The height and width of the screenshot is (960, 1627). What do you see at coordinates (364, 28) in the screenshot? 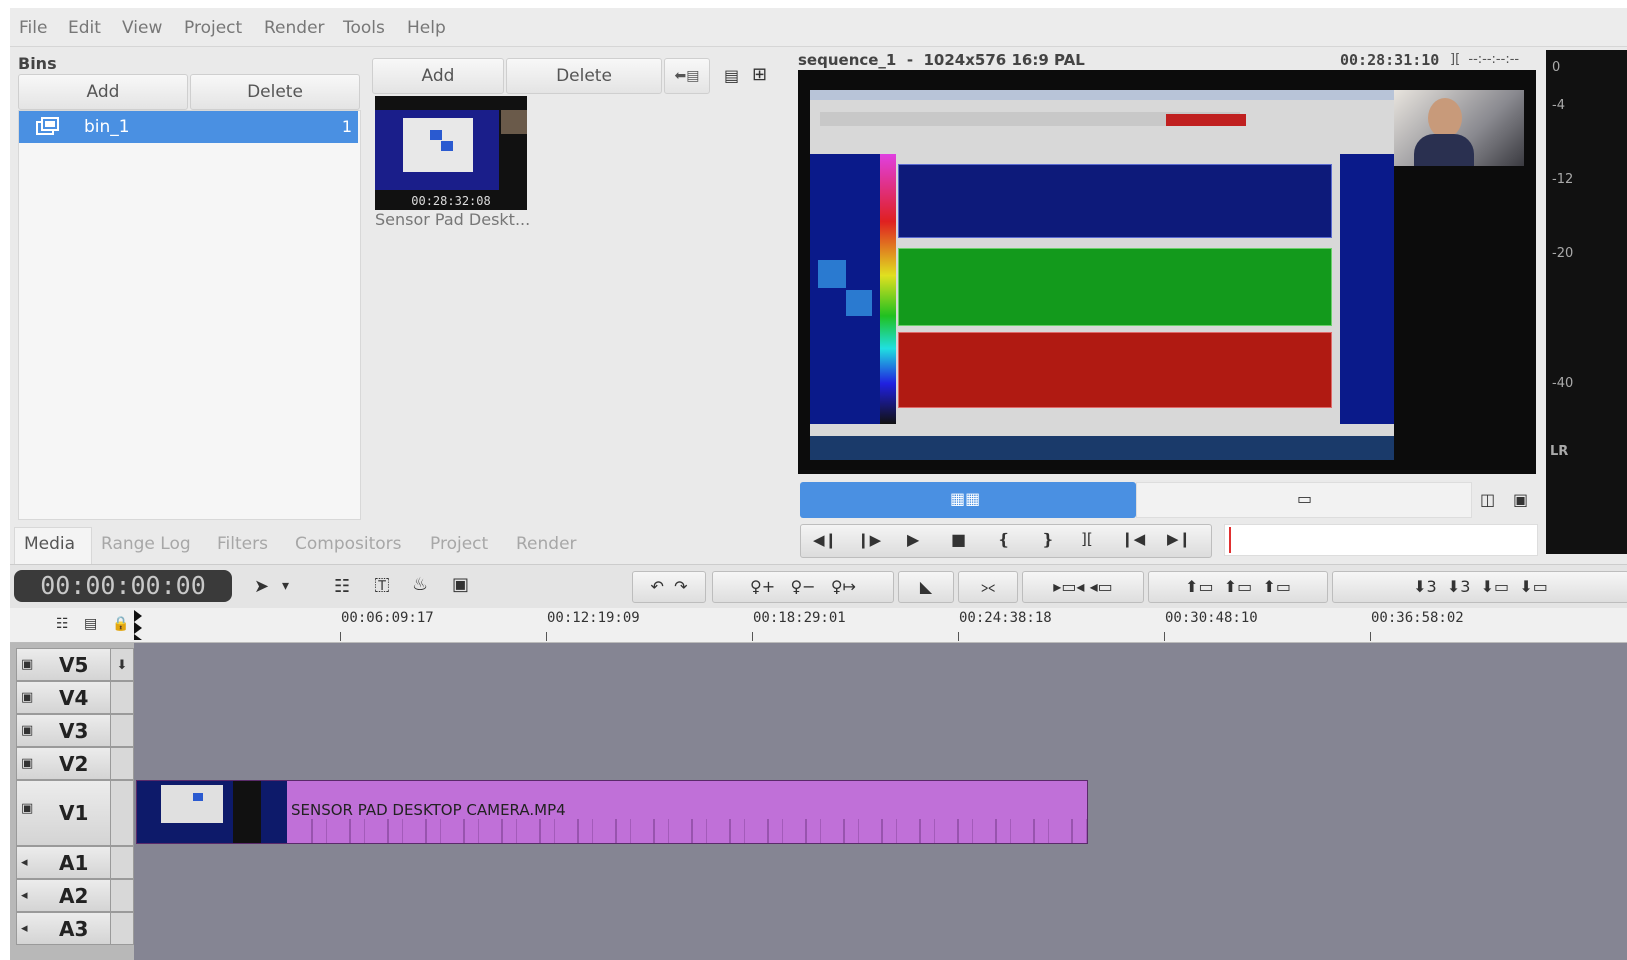
I see `menu-tools: Tools` at bounding box center [364, 28].